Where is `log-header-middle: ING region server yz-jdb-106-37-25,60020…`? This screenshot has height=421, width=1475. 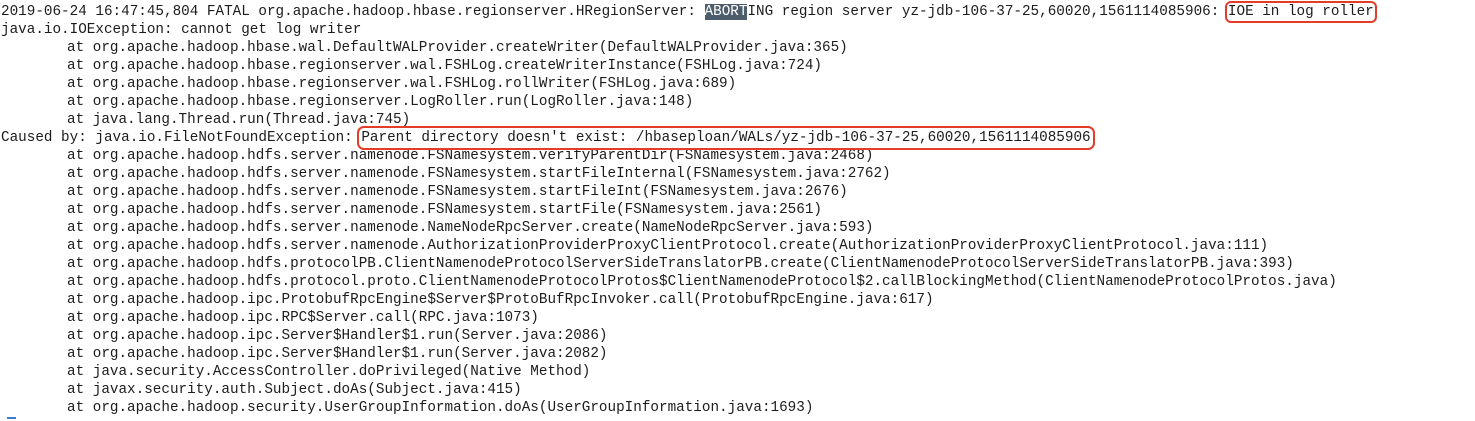 log-header-middle: ING region server yz-jdb-106-37-25,60020… is located at coordinates (987, 12).